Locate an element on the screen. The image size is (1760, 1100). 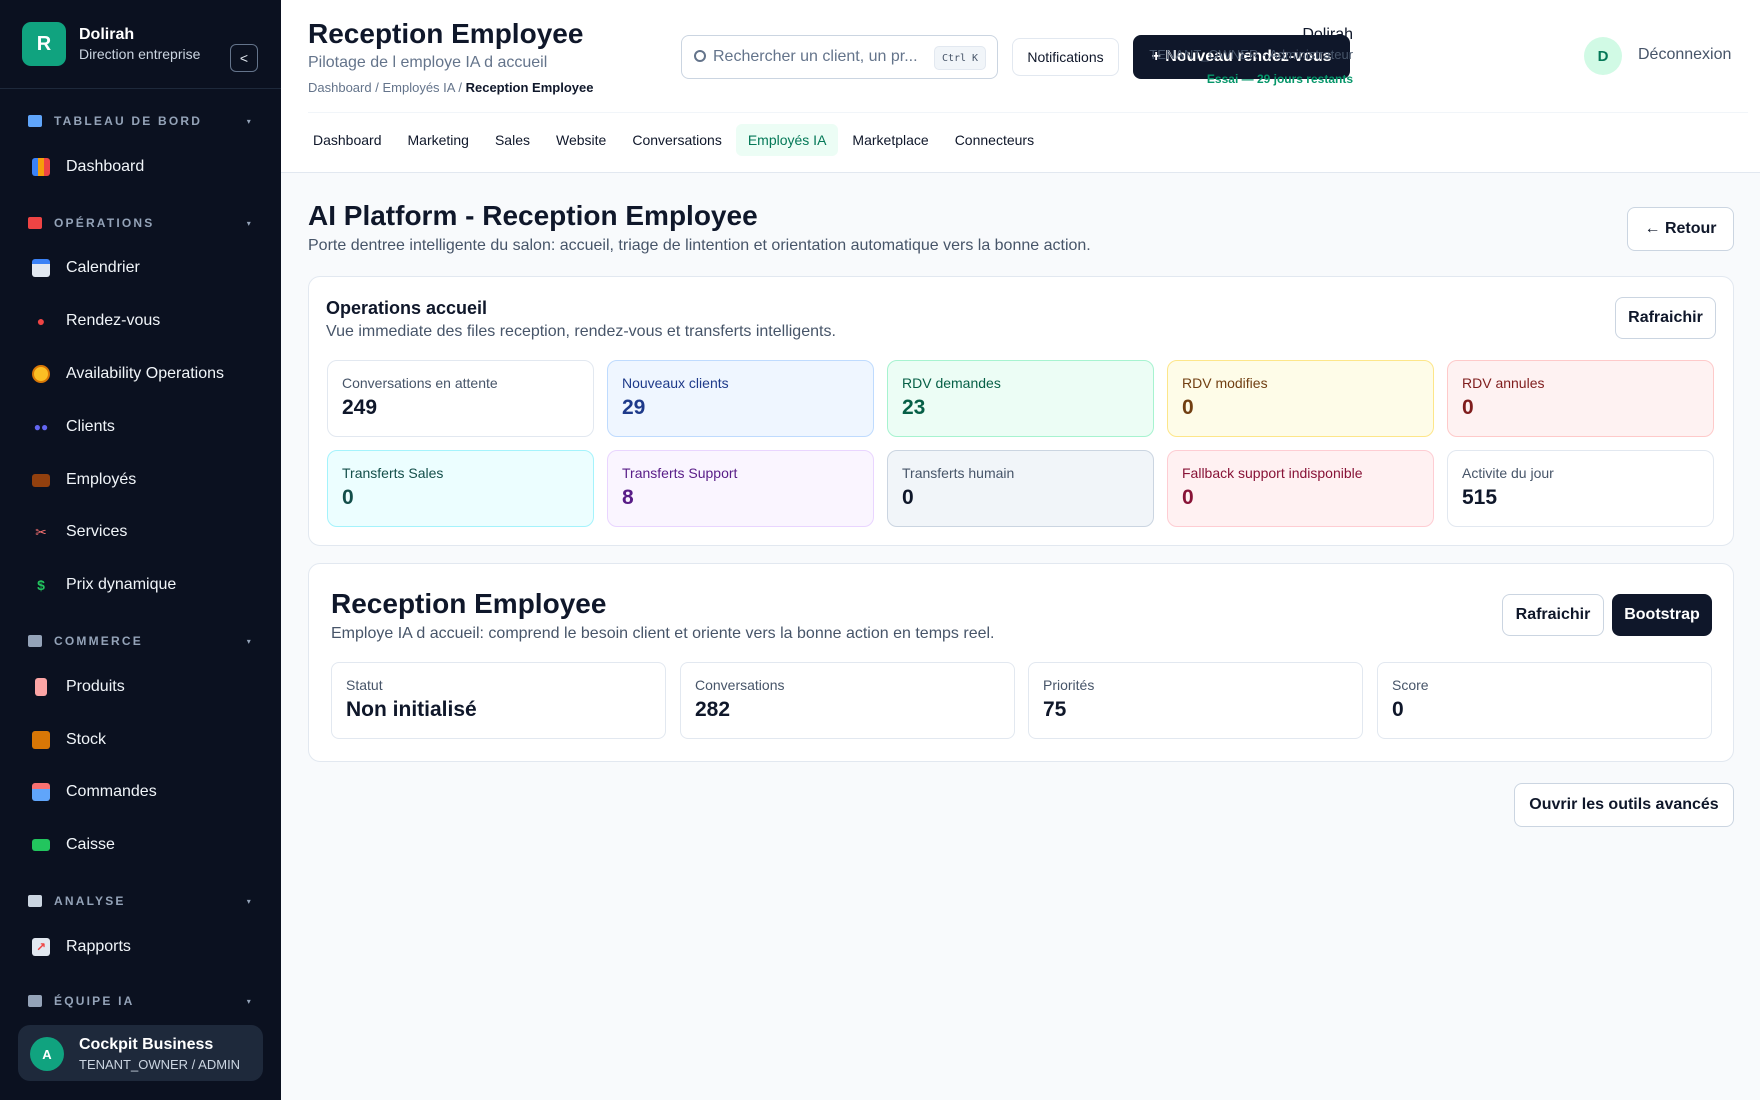
kpi-score: Score 0 is located at coordinates (1544, 700).